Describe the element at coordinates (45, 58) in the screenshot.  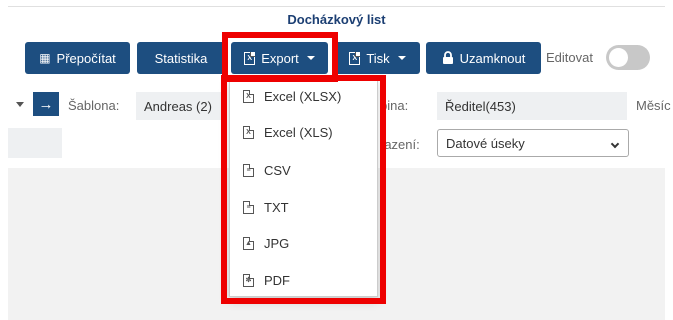
I see `calculator-icon: ▦` at that location.